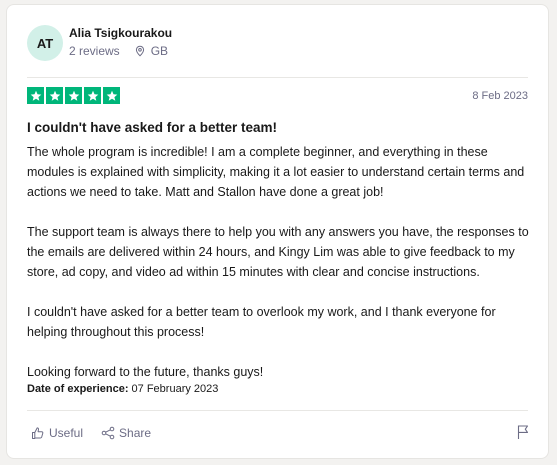 This screenshot has height=465, width=557. I want to click on useful-button: Useful, so click(57, 433).